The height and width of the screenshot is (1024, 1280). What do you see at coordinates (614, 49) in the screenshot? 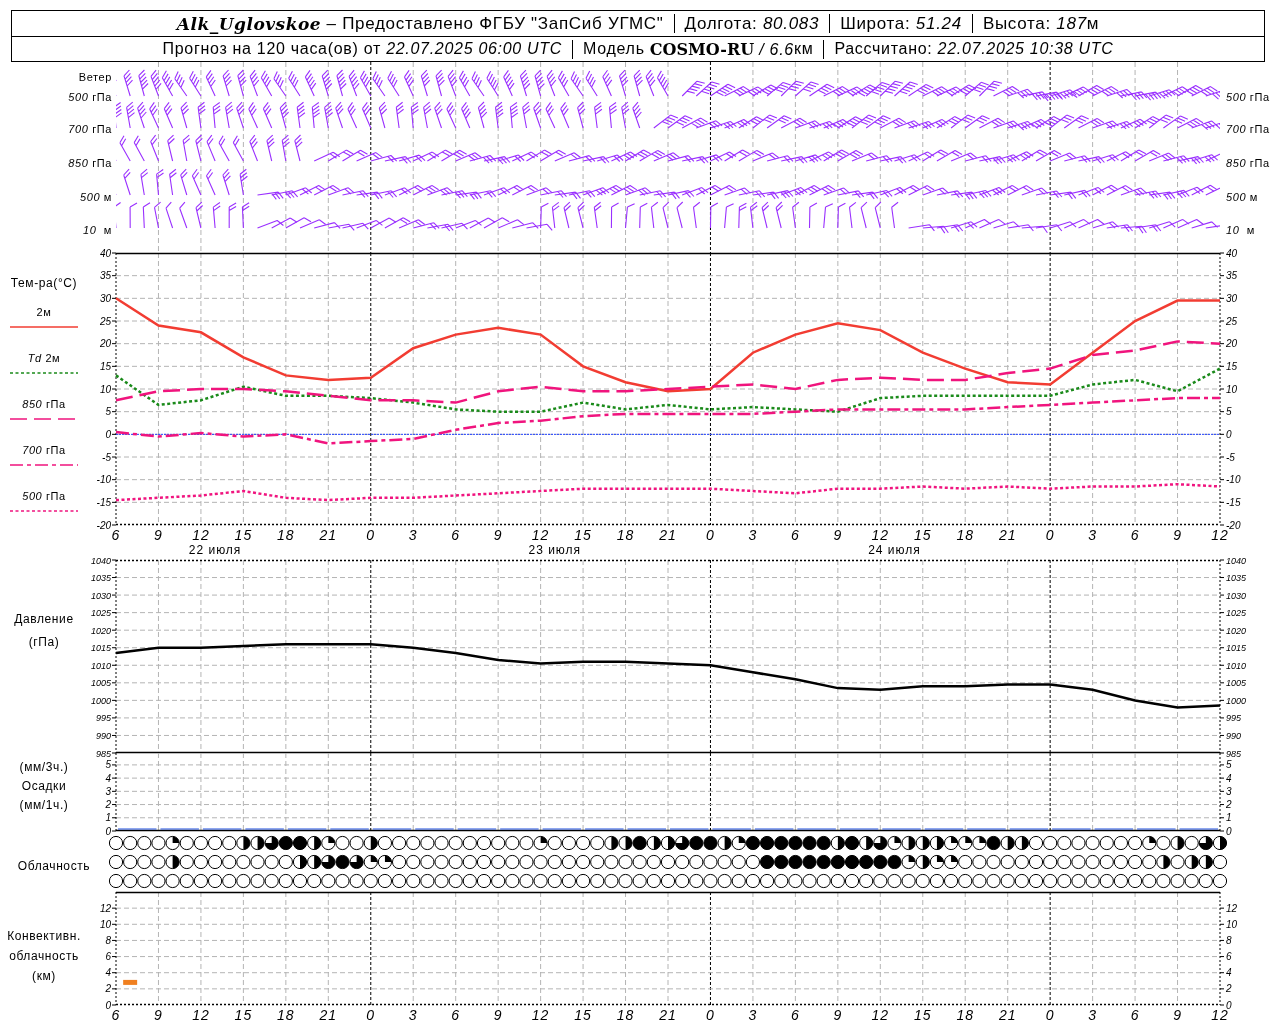
I see `field-label: Модель` at bounding box center [614, 49].